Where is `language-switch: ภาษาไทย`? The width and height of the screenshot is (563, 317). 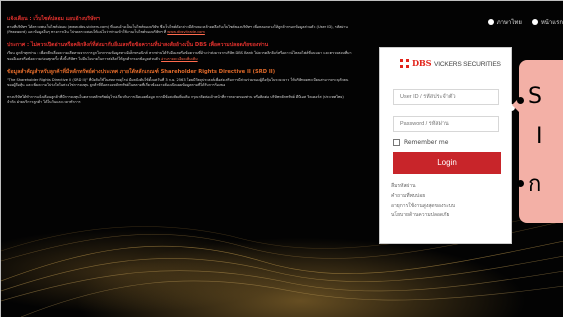 language-switch: ภาษาไทย is located at coordinates (504, 22).